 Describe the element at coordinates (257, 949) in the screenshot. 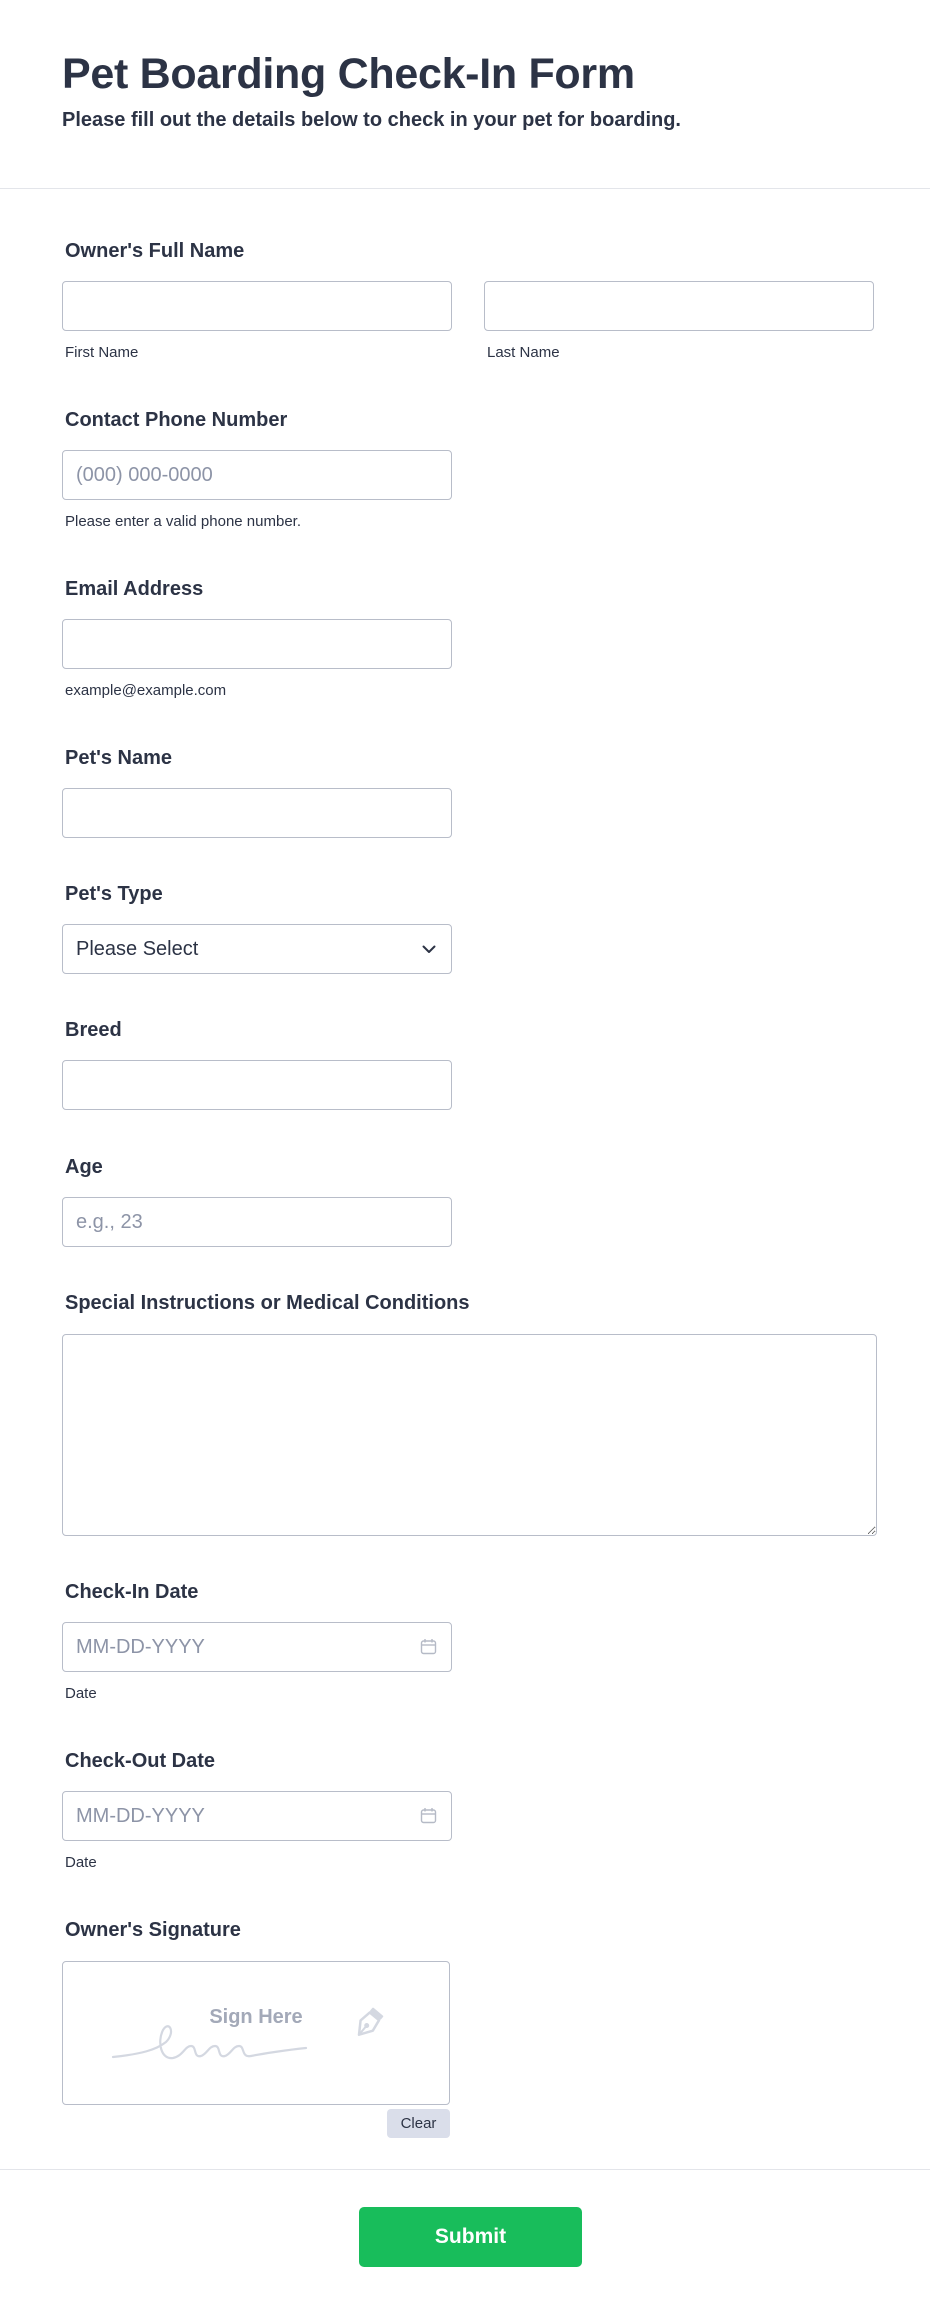

I see `pet-type-select: Please Select` at that location.